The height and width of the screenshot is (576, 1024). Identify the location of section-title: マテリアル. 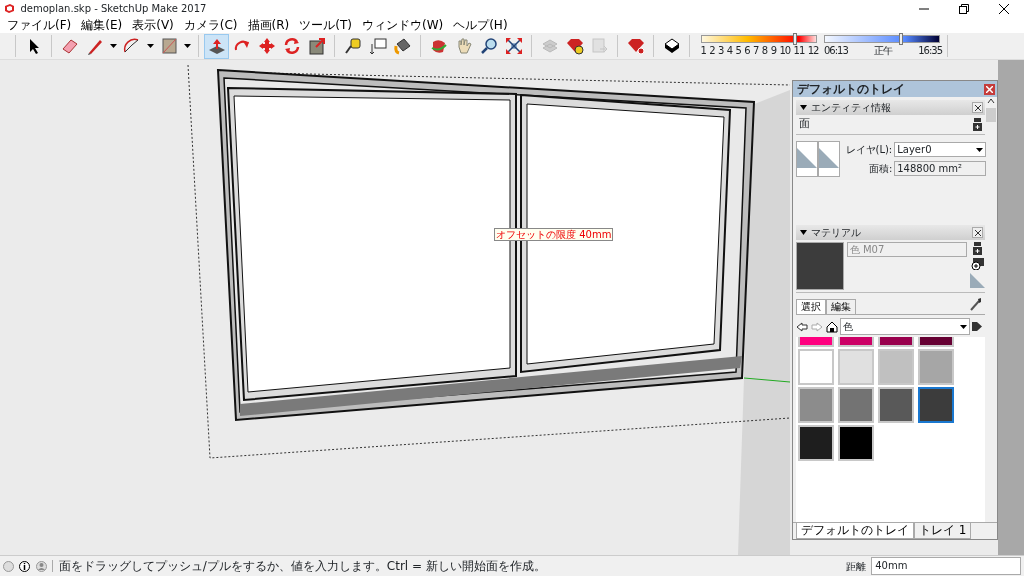
(836, 233).